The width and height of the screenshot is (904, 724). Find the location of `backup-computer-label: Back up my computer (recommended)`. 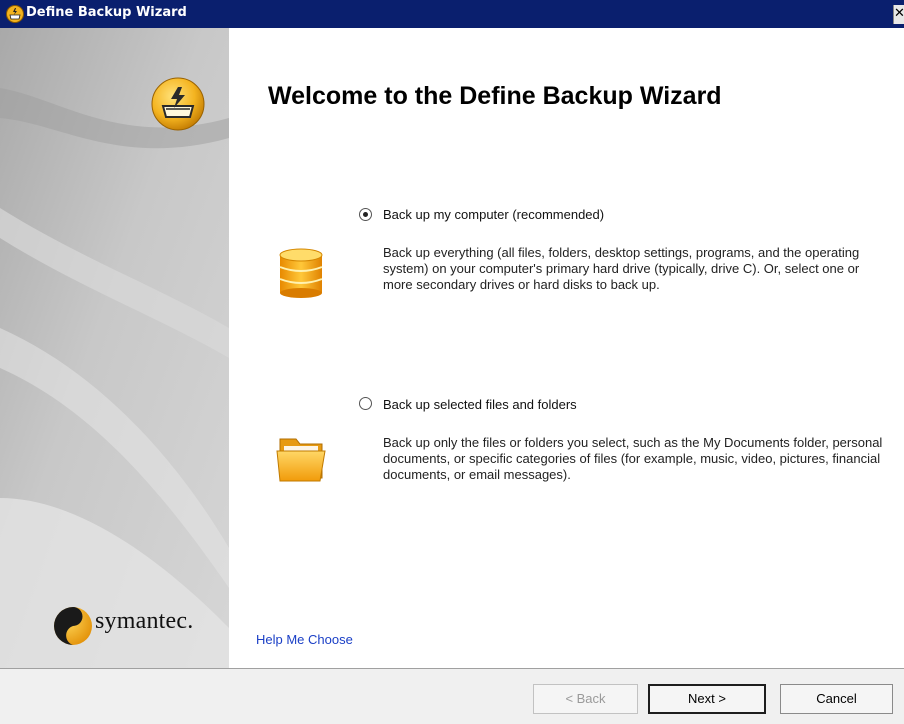

backup-computer-label: Back up my computer (recommended) is located at coordinates (493, 214).